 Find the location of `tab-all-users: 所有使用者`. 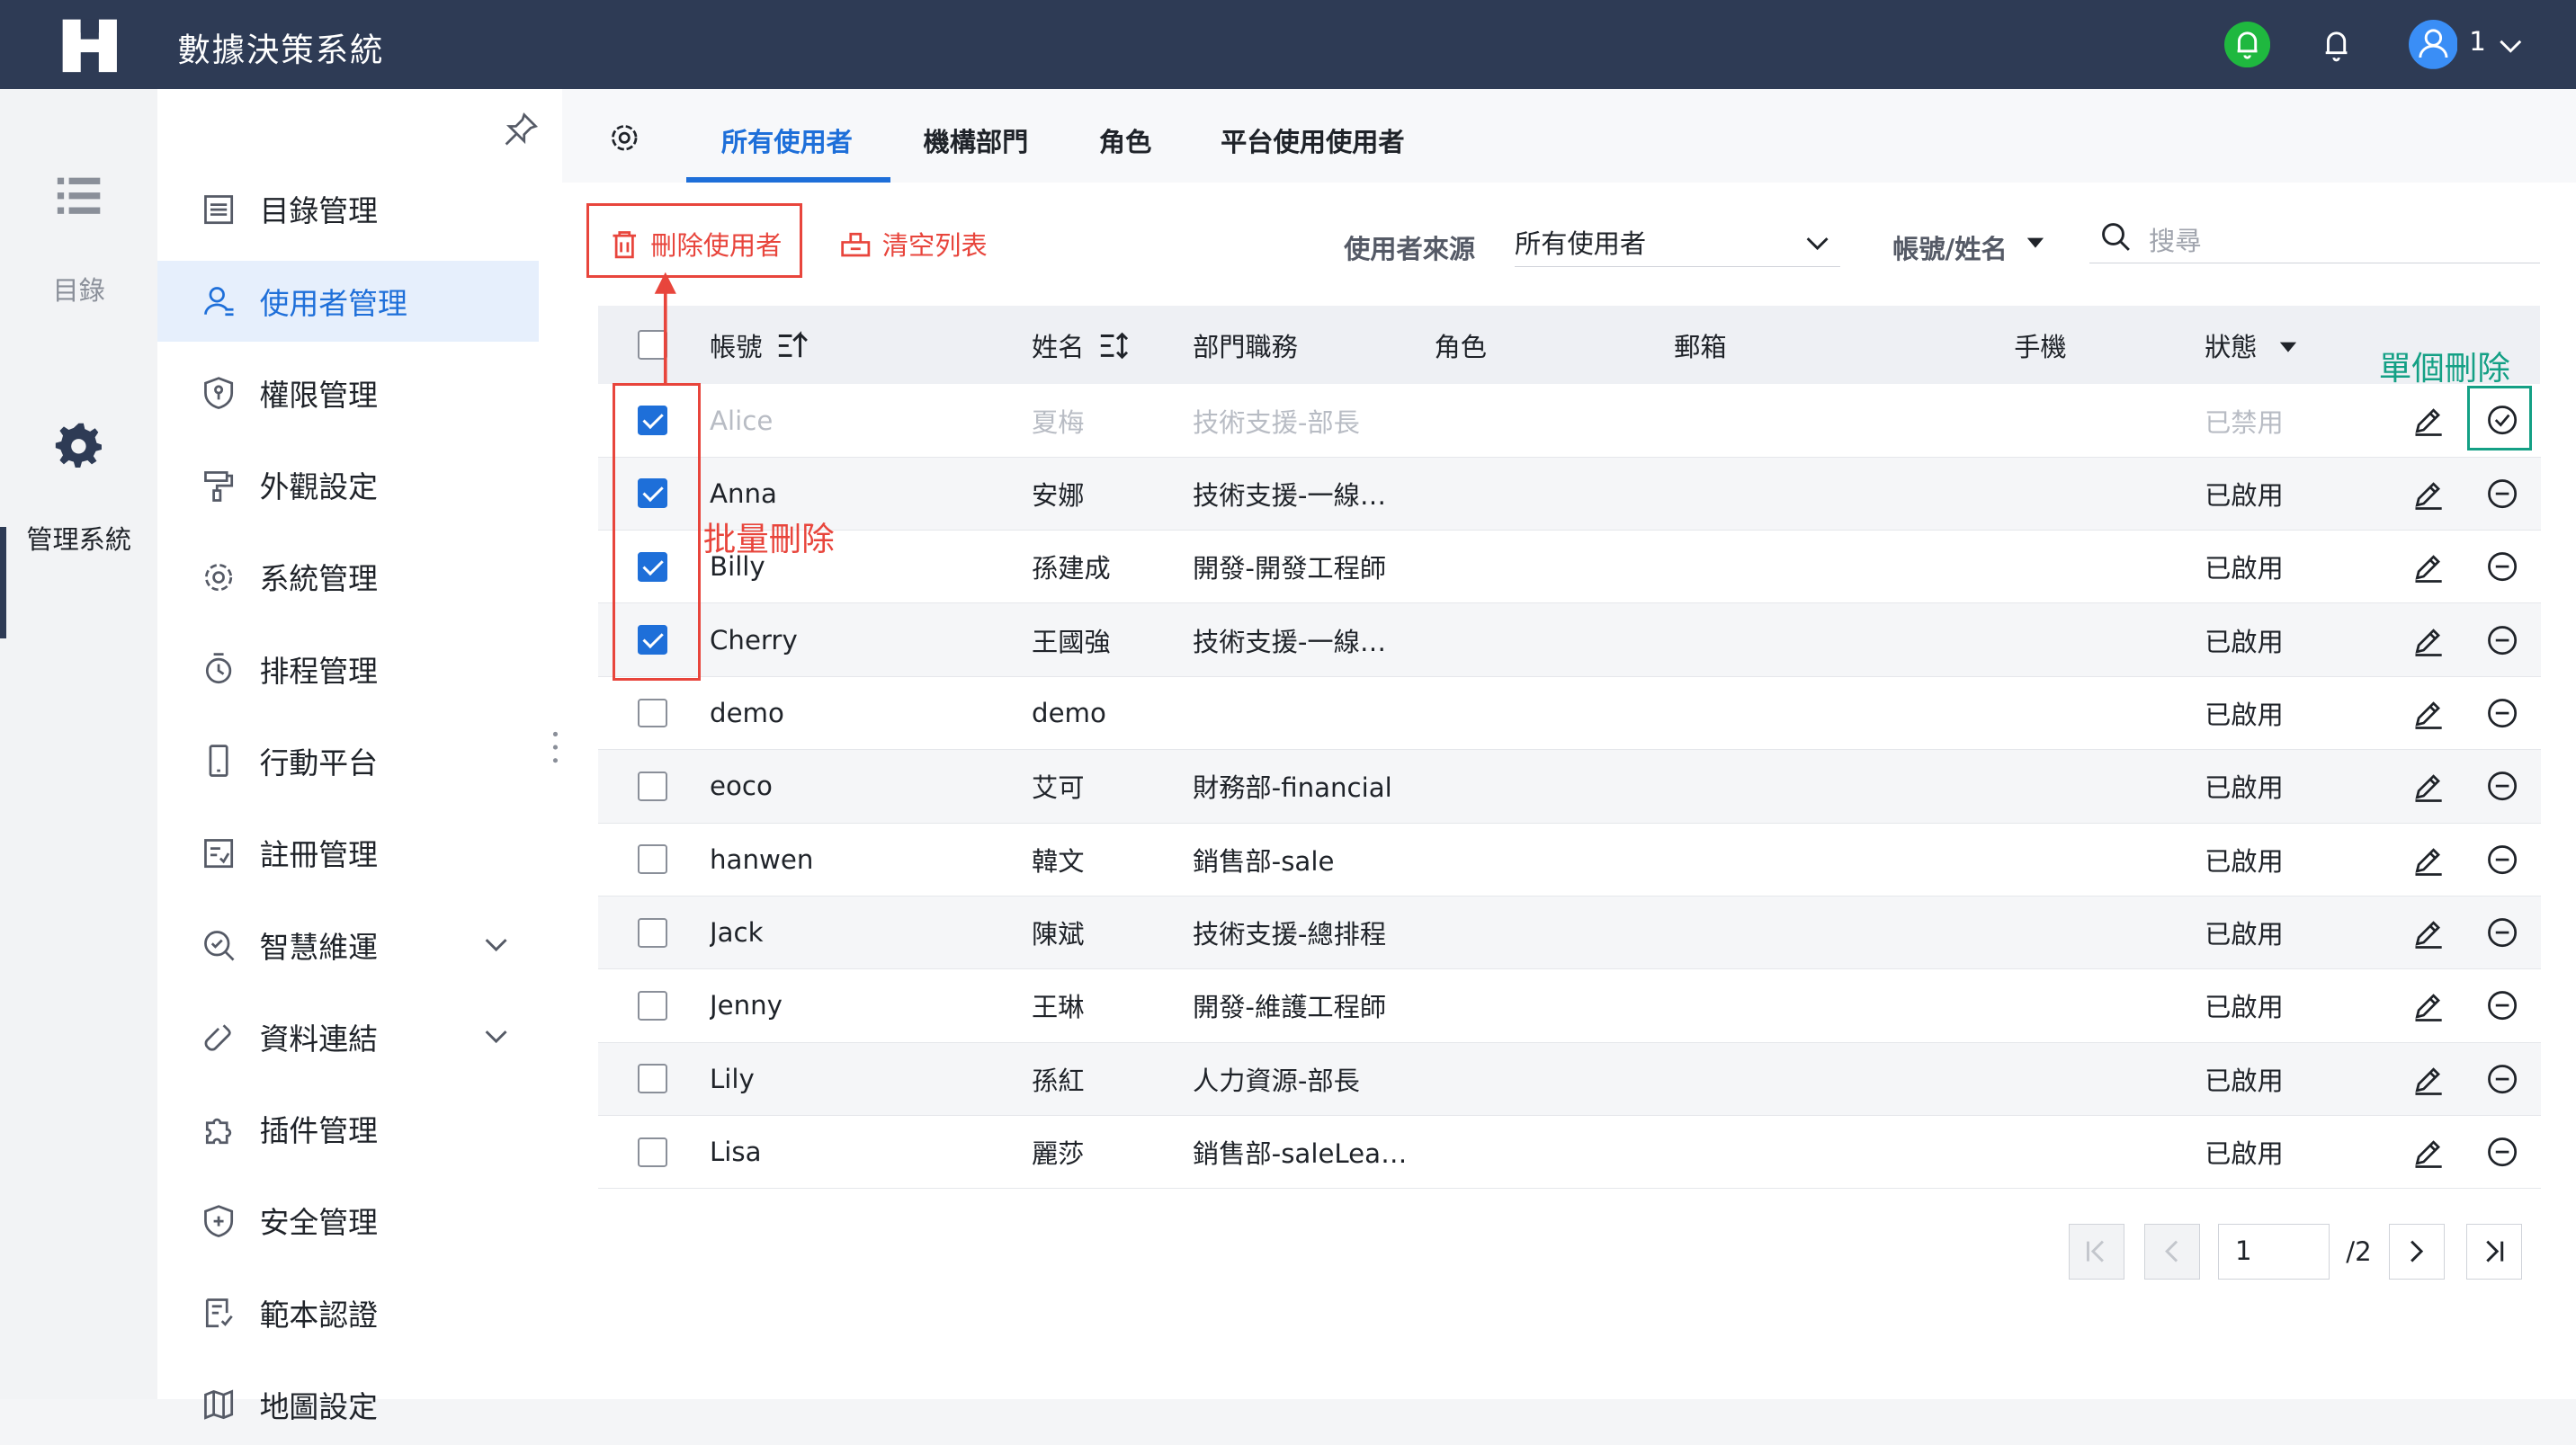

tab-all-users: 所有使用者 is located at coordinates (787, 140).